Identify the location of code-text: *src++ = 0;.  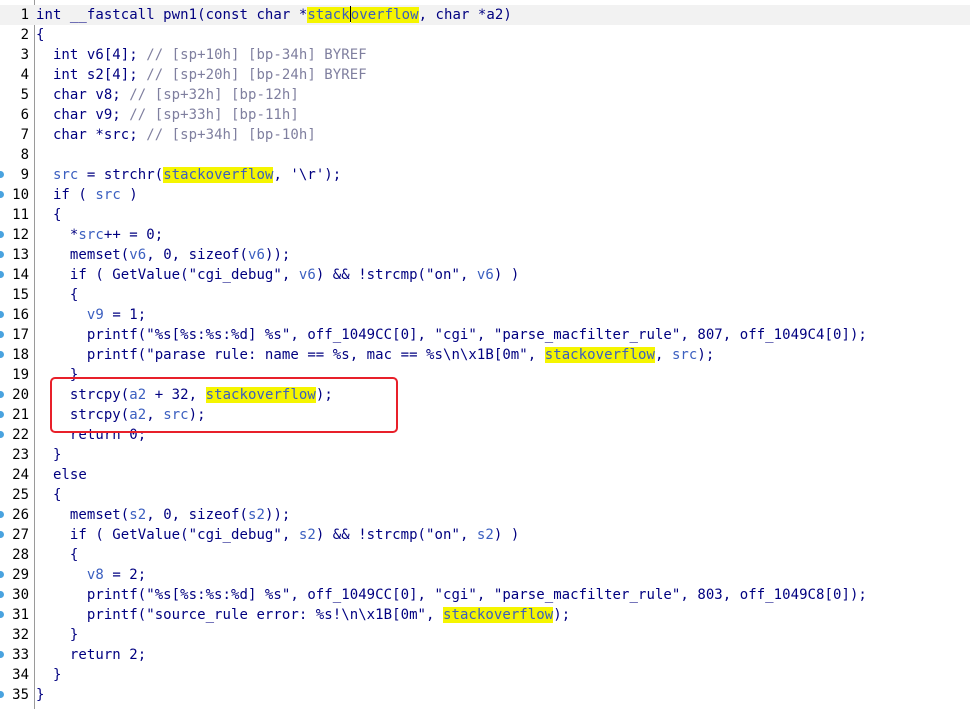
(99, 235).